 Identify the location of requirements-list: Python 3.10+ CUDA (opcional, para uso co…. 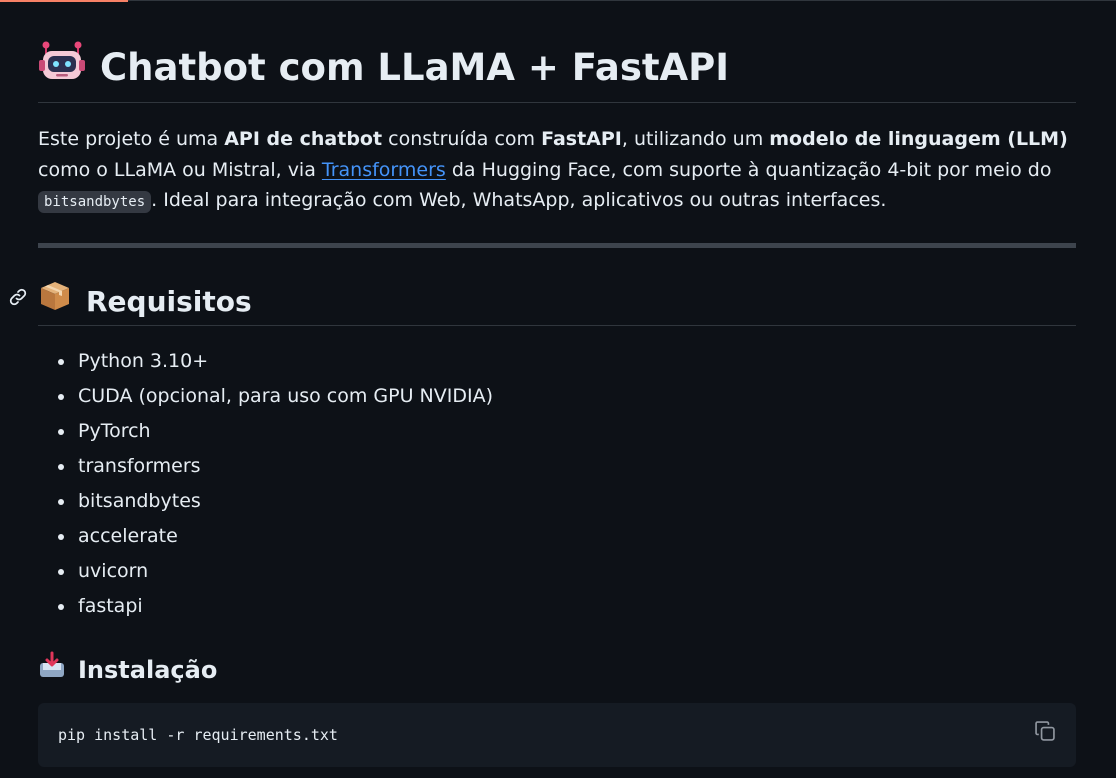
(265, 484).